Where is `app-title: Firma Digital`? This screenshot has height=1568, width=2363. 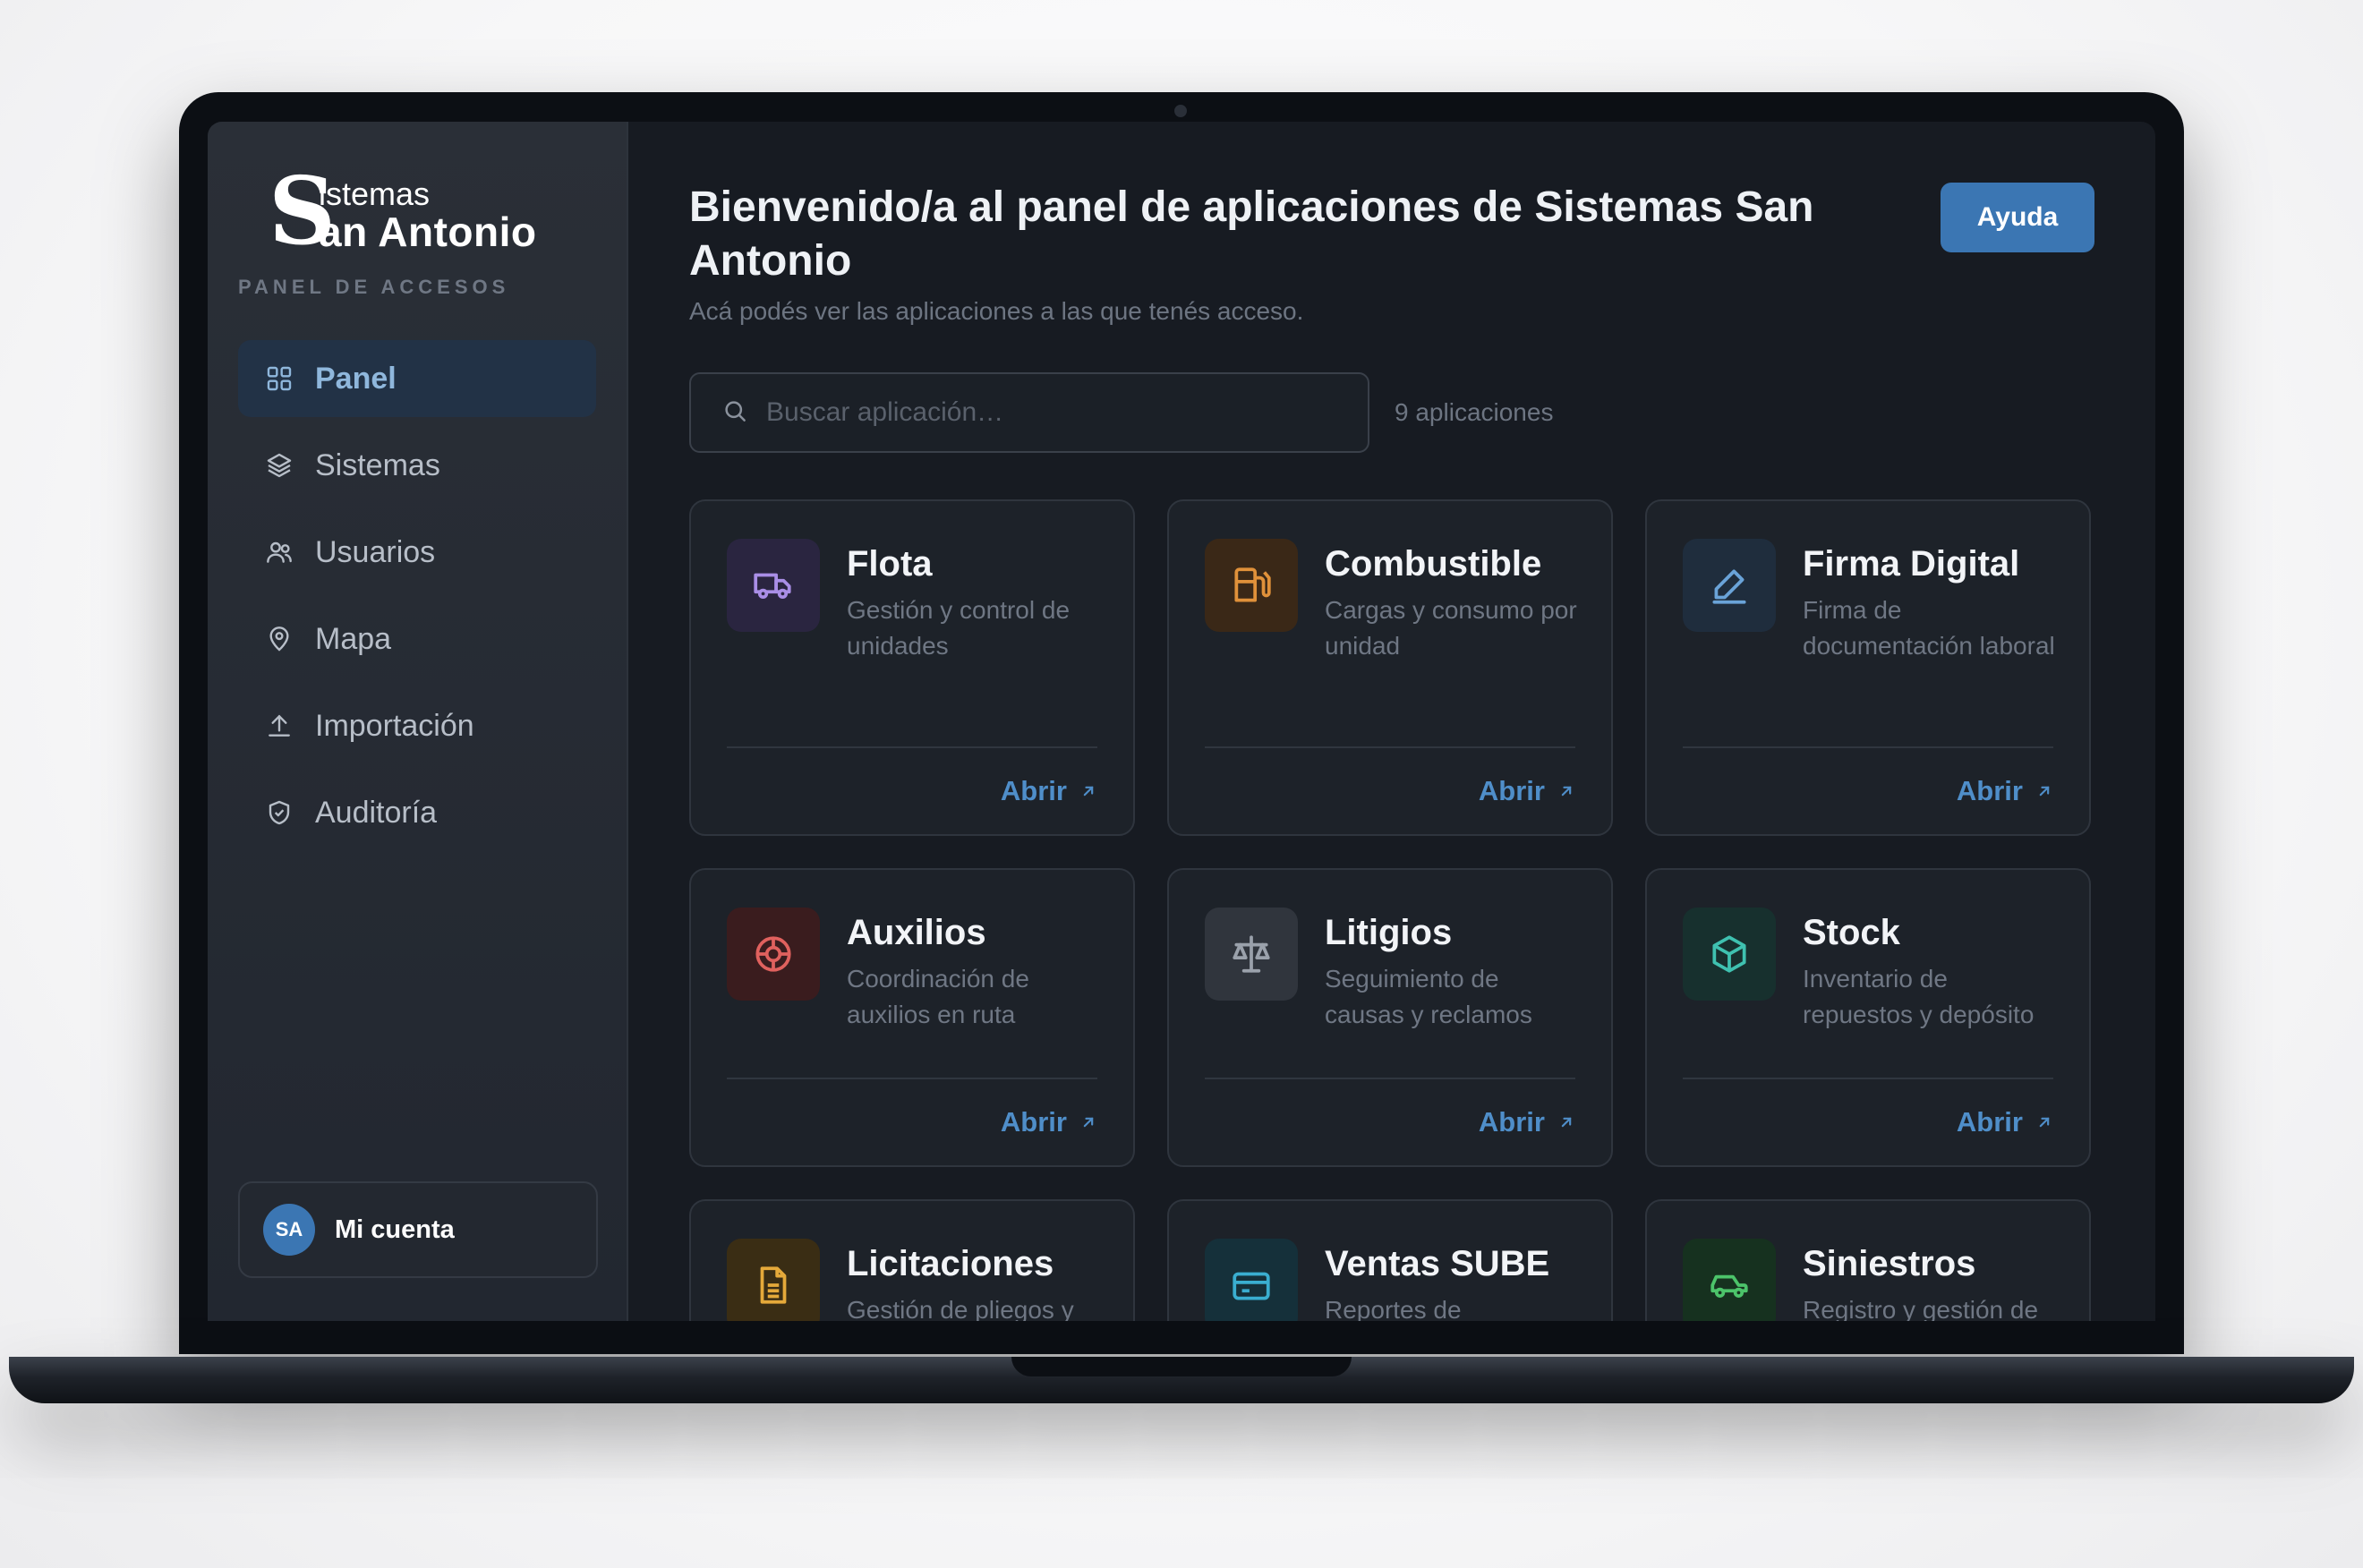 app-title: Firma Digital is located at coordinates (1911, 564).